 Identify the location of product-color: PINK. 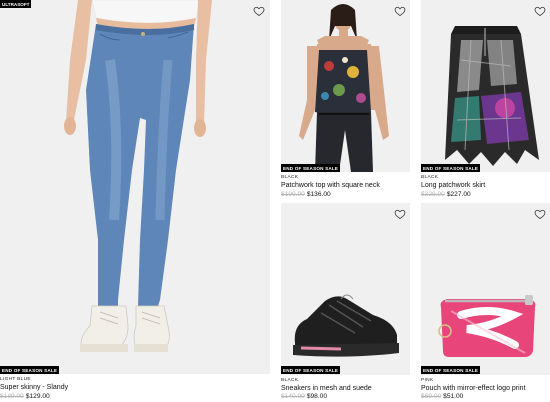
(427, 380).